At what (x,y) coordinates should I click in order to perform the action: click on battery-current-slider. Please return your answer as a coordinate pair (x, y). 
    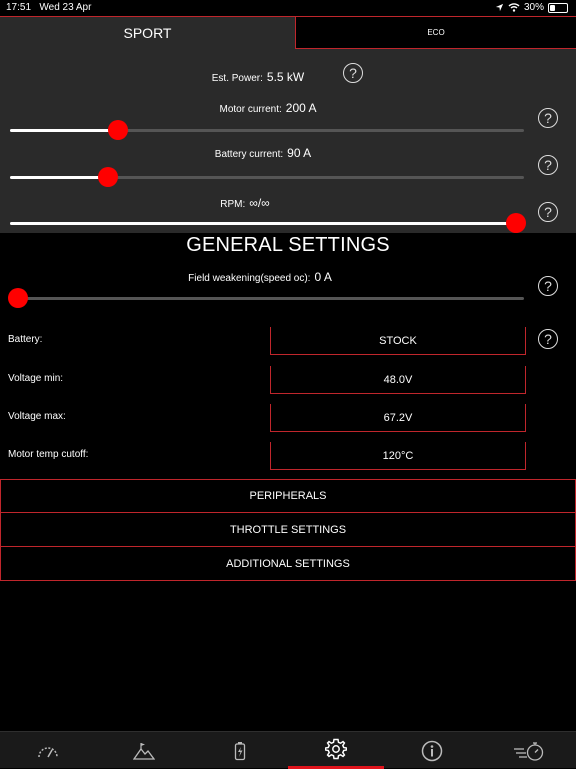
    Looking at the image, I should click on (267, 177).